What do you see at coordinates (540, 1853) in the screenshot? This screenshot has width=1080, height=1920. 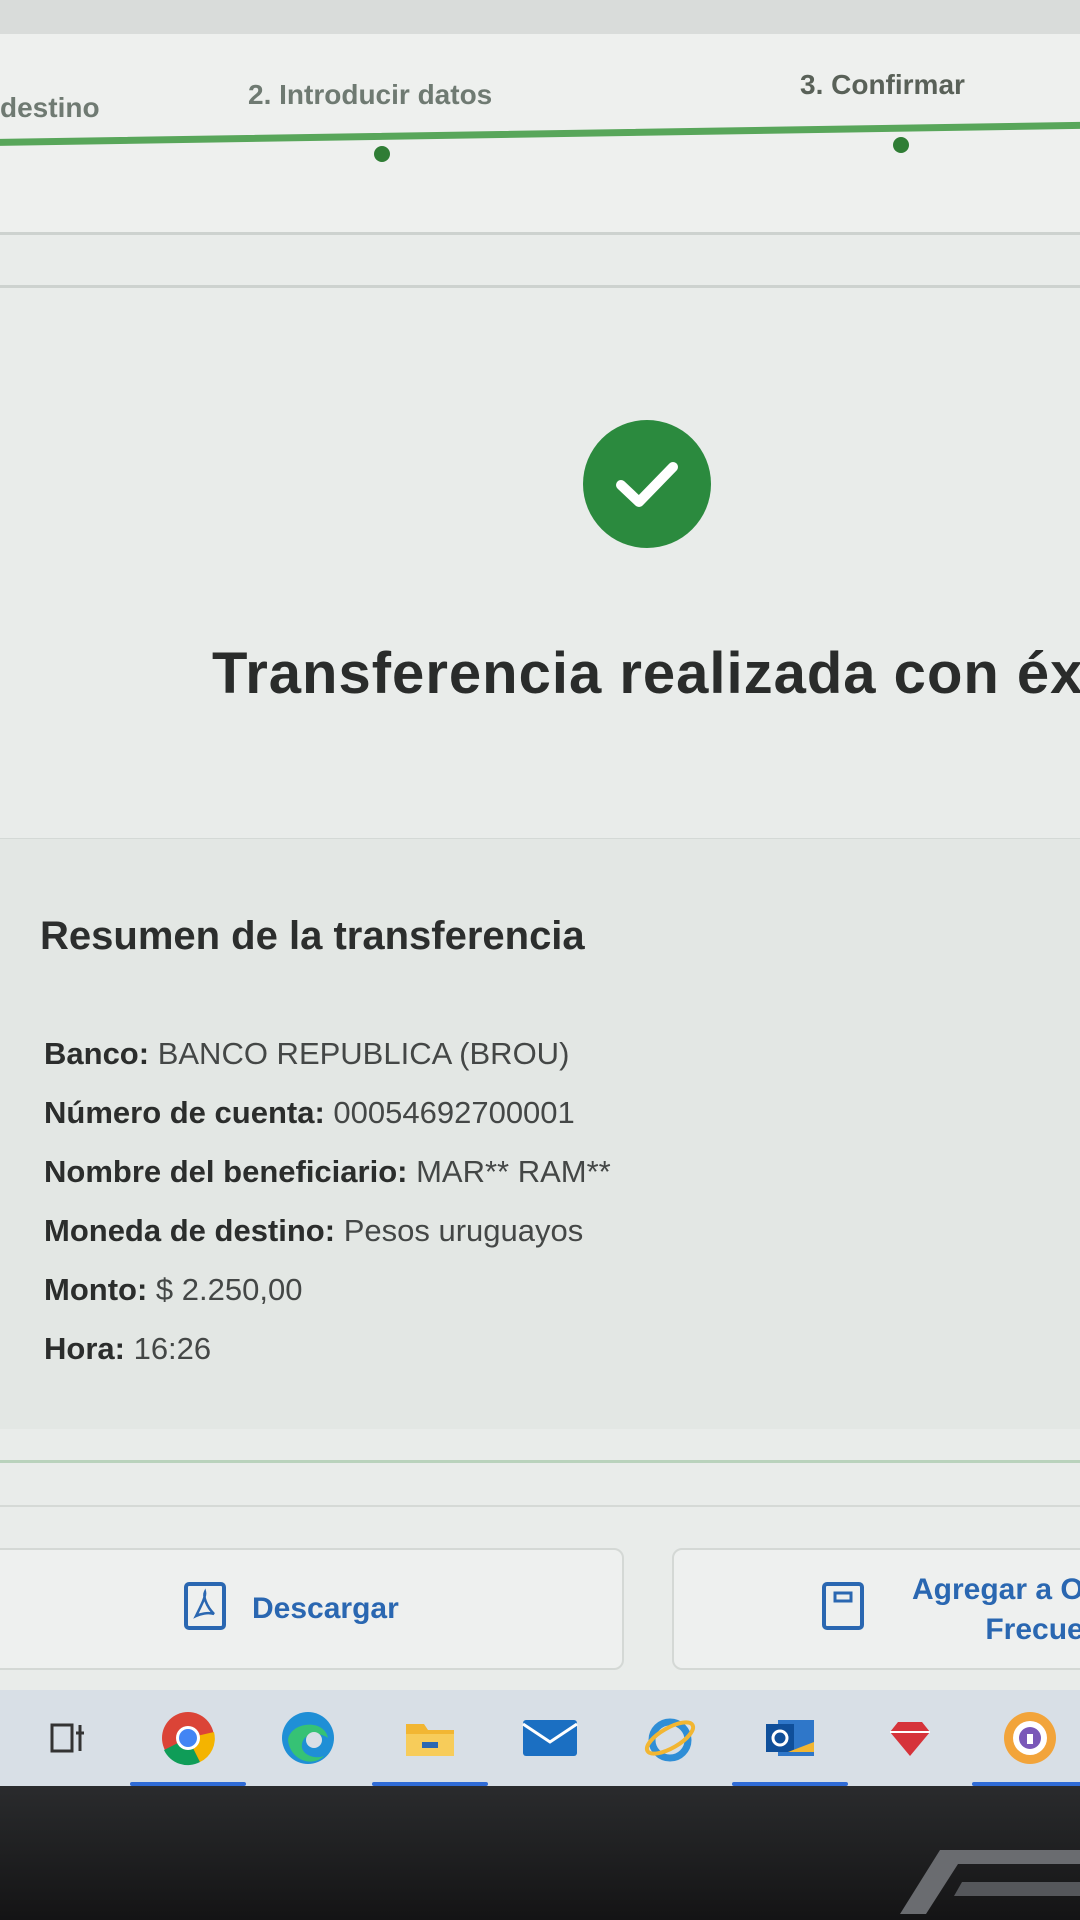 I see `monitor-bezel` at bounding box center [540, 1853].